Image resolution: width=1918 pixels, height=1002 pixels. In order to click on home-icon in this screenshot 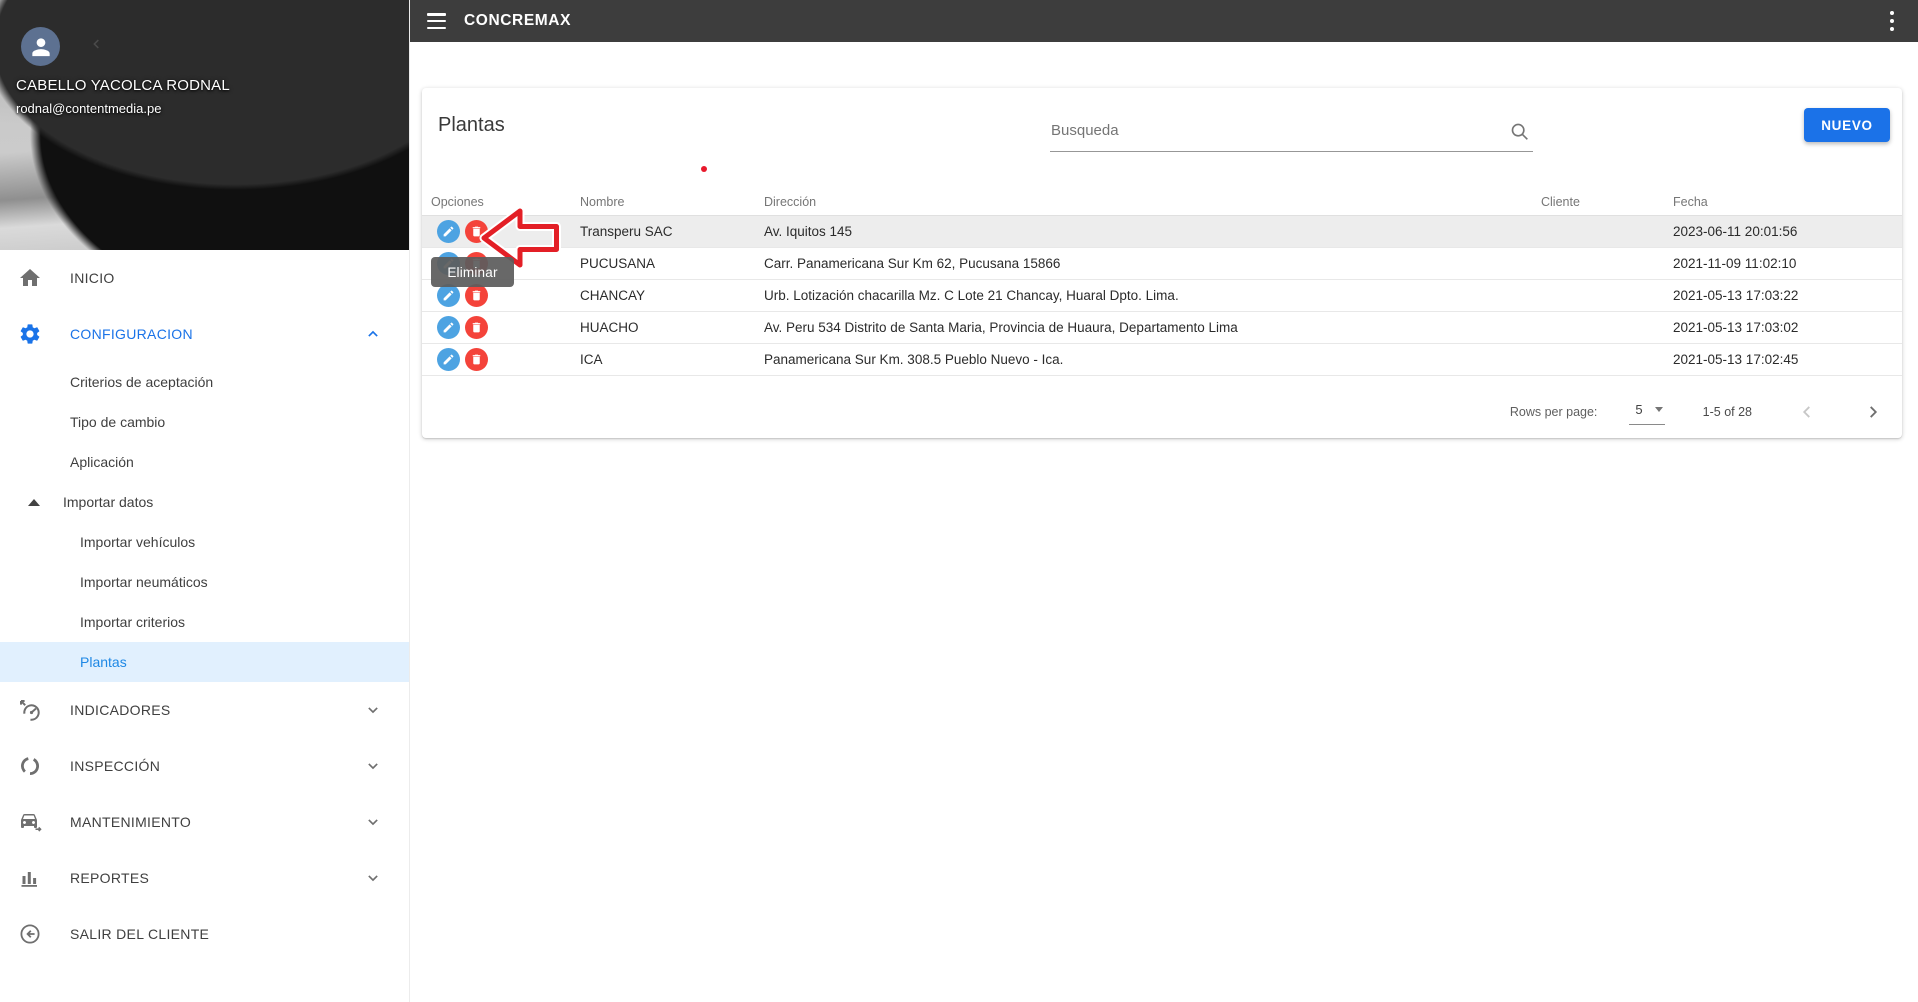, I will do `click(30, 278)`.